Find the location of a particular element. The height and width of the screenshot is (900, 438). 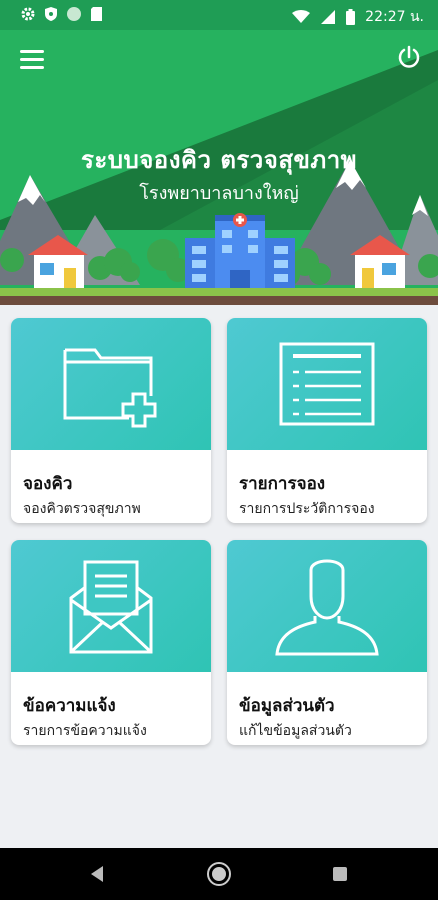

sd-card-icon is located at coordinates (96, 14).